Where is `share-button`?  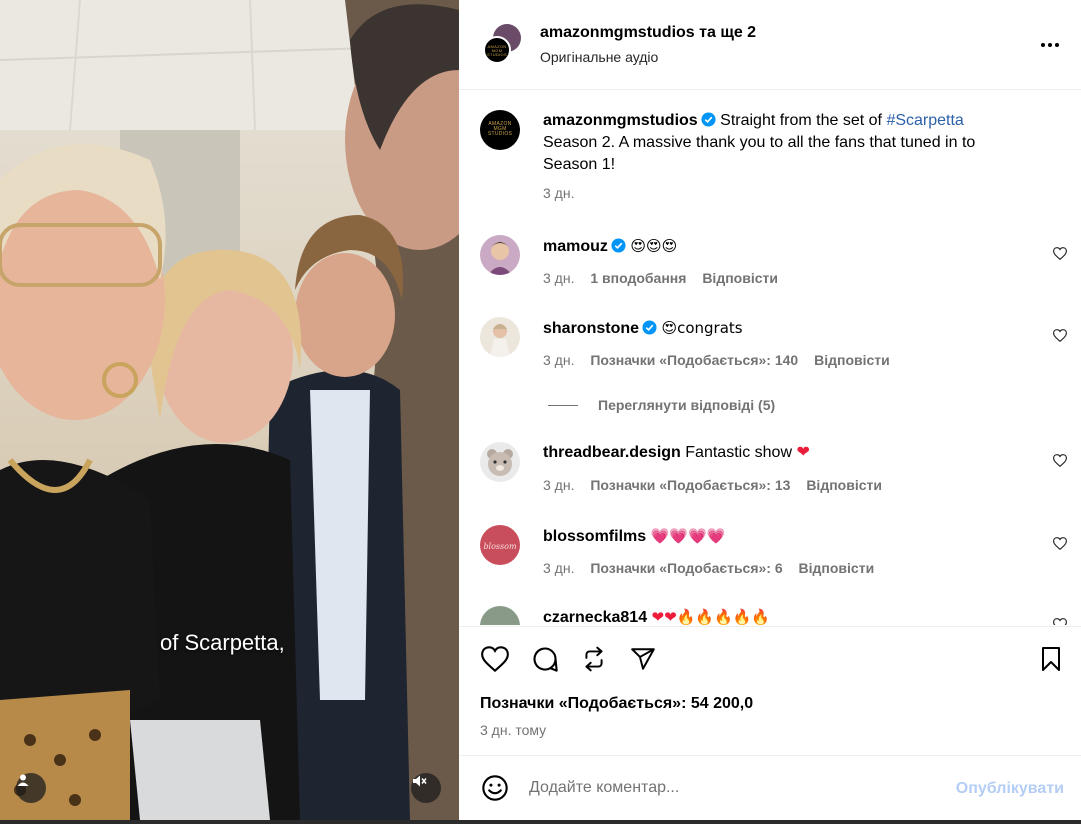 share-button is located at coordinates (643, 659).